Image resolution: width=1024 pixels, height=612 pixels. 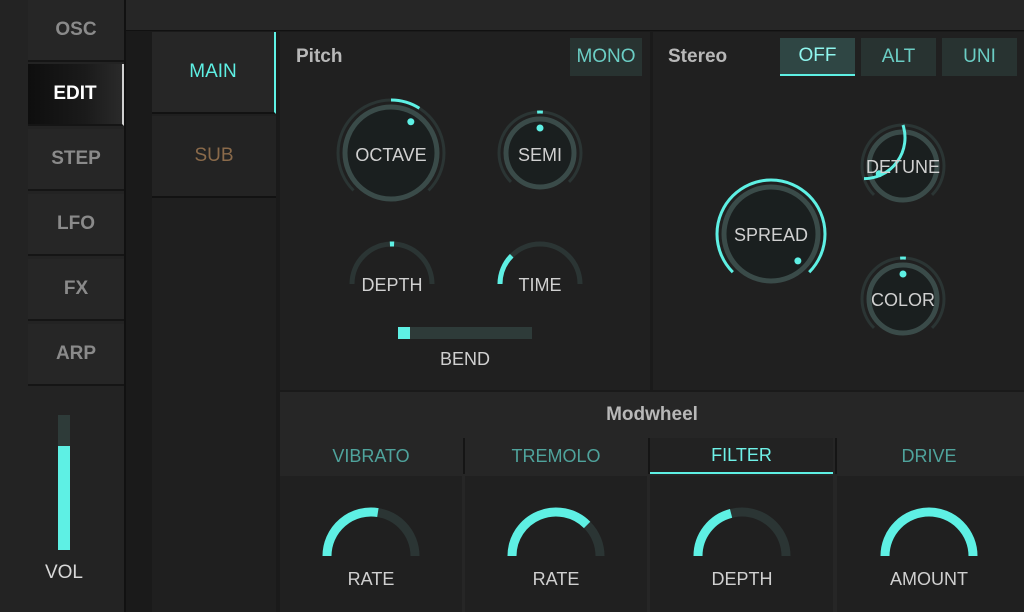 I want to click on sidebar-item-lfo: LFO, so click(x=76, y=225).